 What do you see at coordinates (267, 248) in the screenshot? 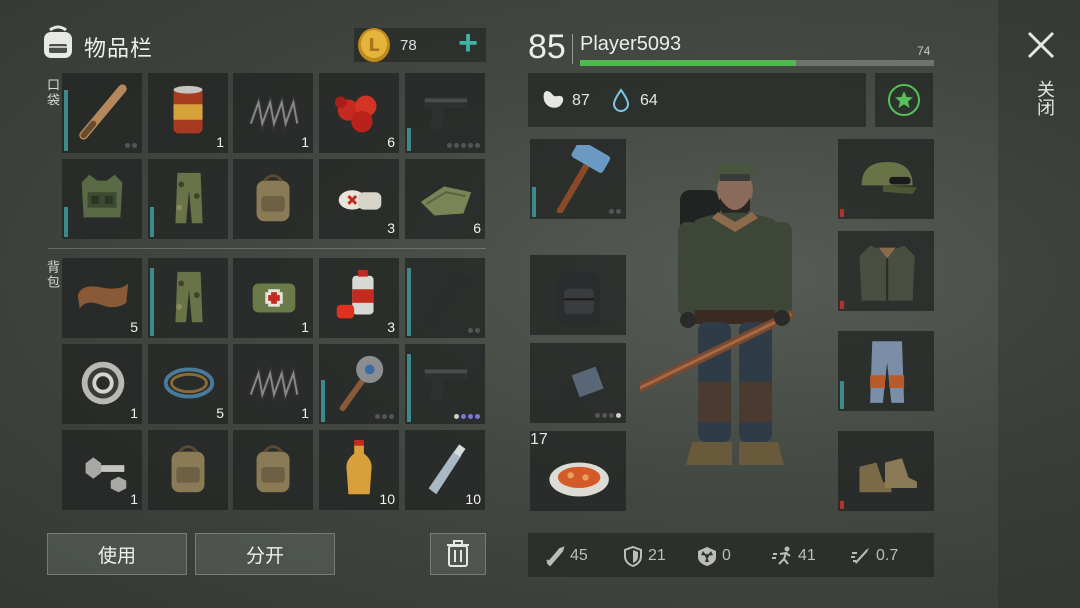
I see `section-divider` at bounding box center [267, 248].